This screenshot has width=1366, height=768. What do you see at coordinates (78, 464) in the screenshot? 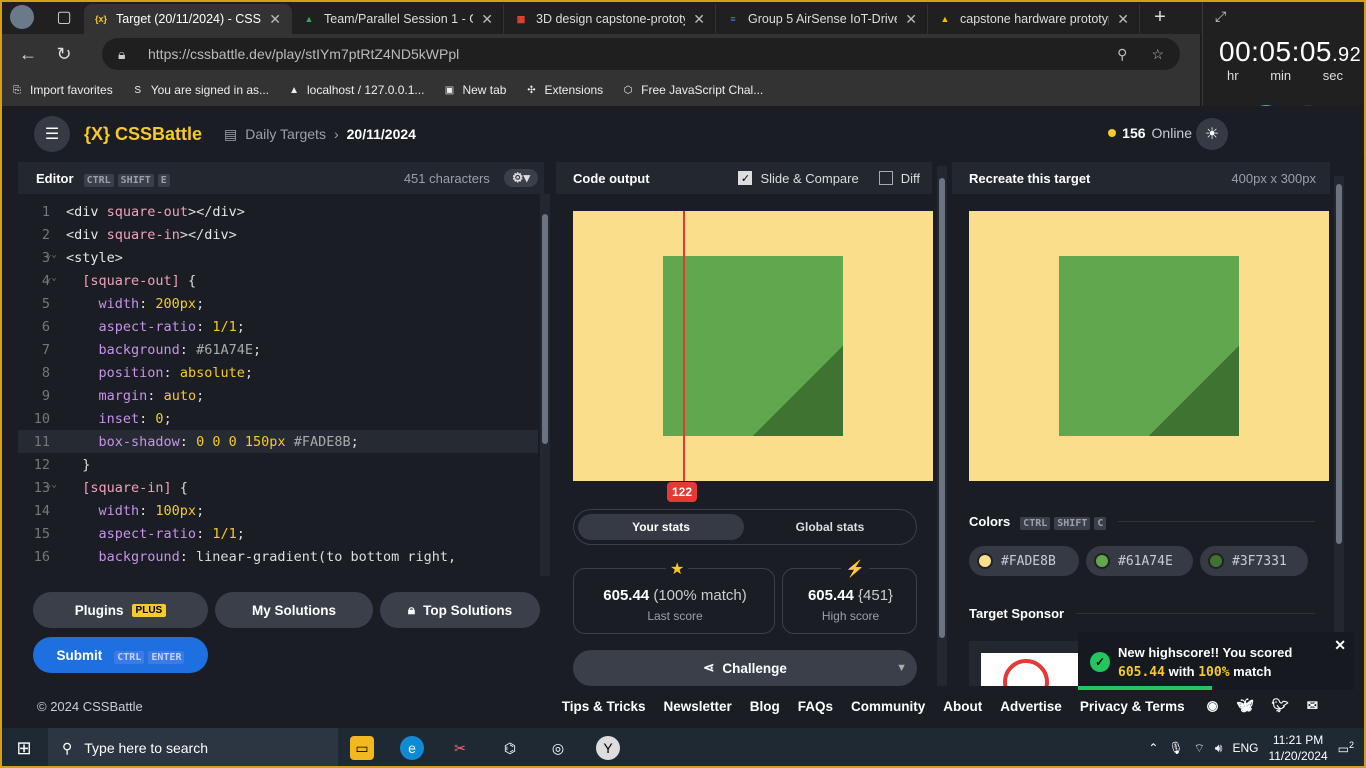
I see `line-code: }` at bounding box center [78, 464].